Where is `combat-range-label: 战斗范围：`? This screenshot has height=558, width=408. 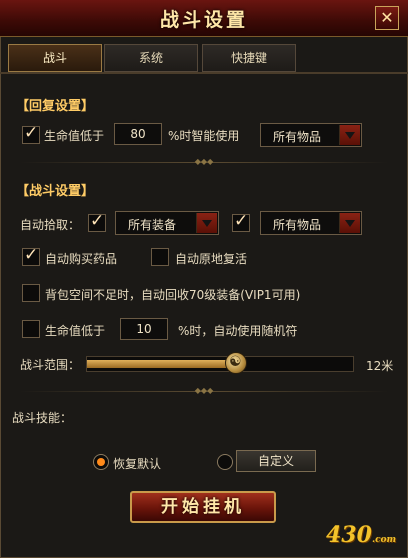 combat-range-label: 战斗范围： is located at coordinates (50, 365).